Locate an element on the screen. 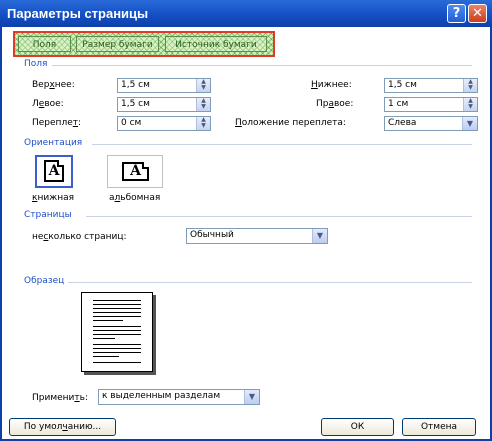  right-margin-label: Правое: is located at coordinates (335, 104).